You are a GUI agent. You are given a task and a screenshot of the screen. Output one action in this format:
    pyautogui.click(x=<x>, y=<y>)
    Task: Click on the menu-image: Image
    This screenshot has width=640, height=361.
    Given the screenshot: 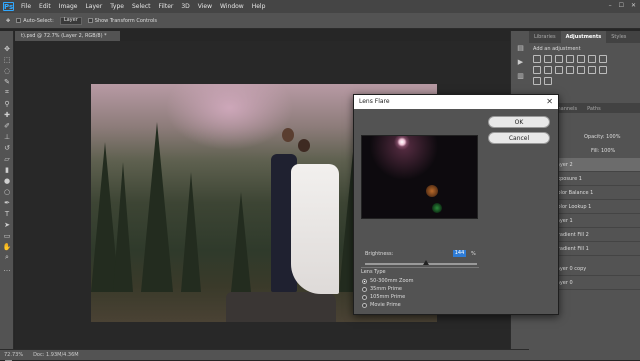 What is the action you would take?
    pyautogui.click(x=68, y=6)
    